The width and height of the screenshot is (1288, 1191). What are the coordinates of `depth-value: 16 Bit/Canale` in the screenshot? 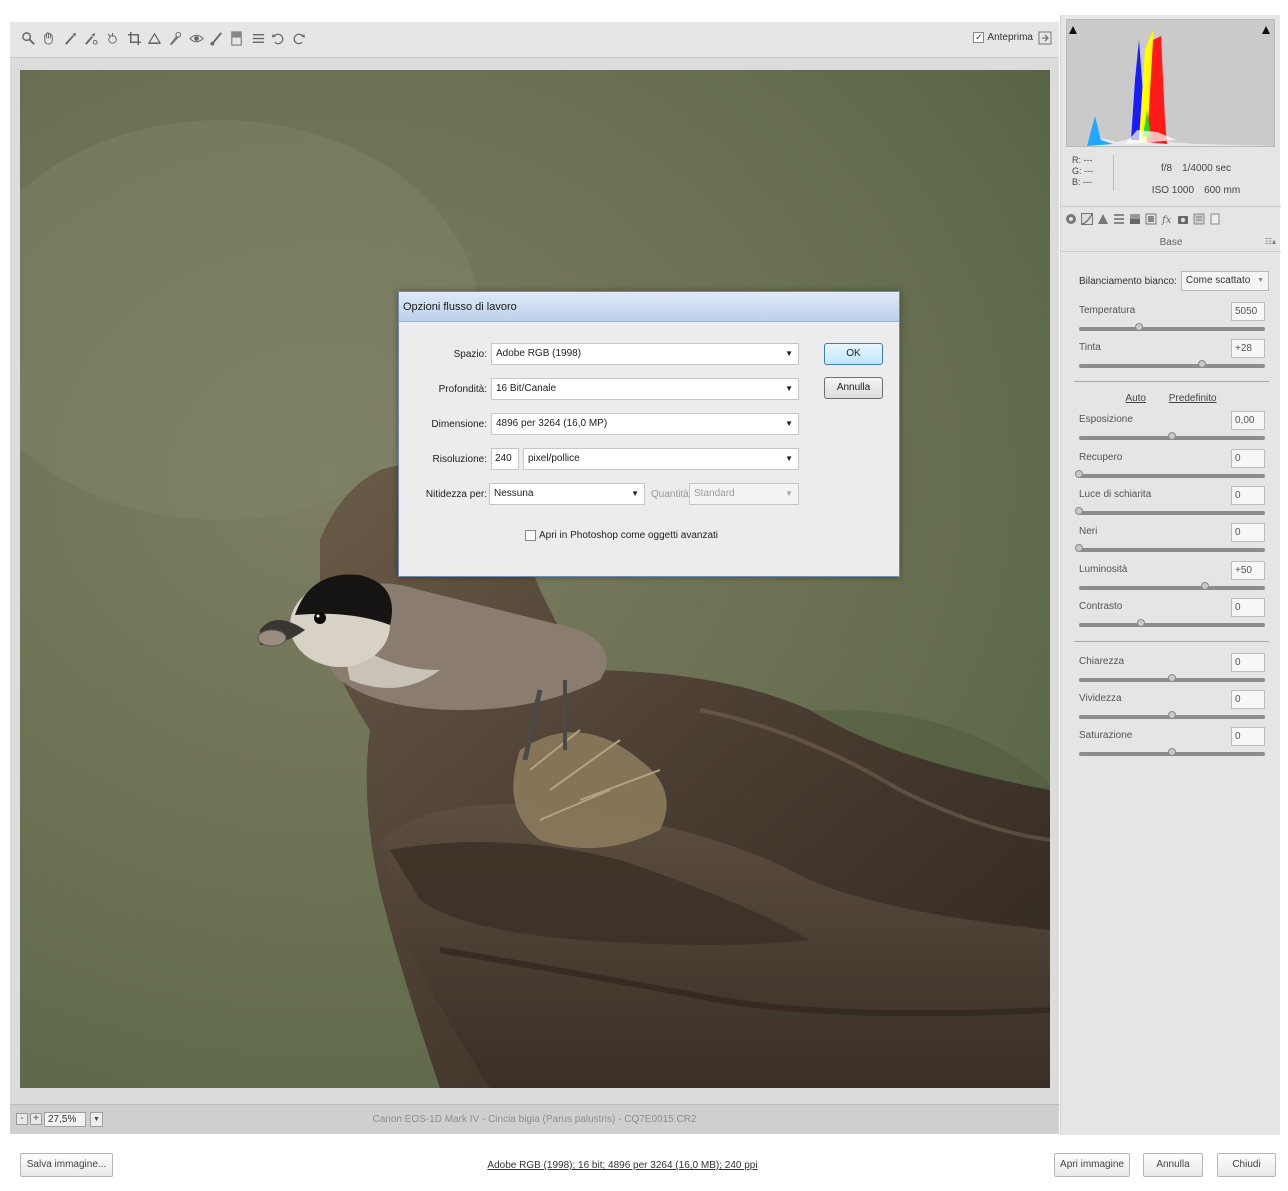 It's located at (526, 388).